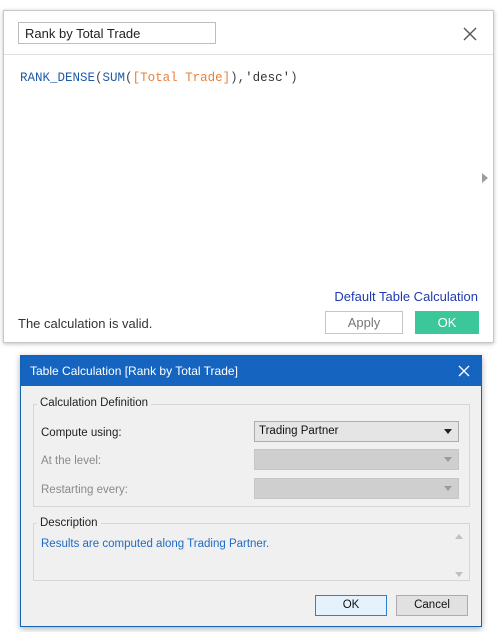 The height and width of the screenshot is (632, 498). I want to click on restarting-every-select, so click(356, 488).